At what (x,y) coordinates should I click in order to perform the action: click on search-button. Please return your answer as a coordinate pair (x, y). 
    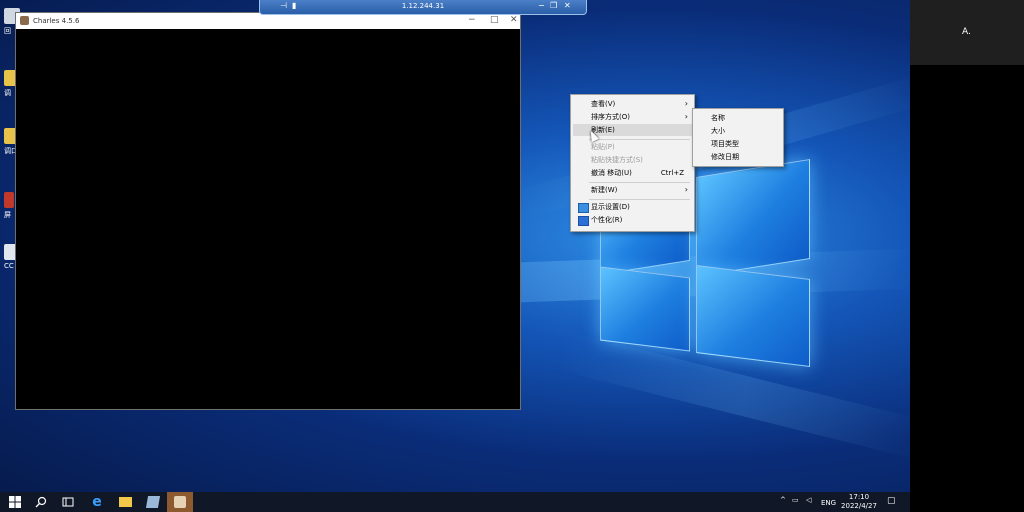
    Looking at the image, I should click on (41, 502).